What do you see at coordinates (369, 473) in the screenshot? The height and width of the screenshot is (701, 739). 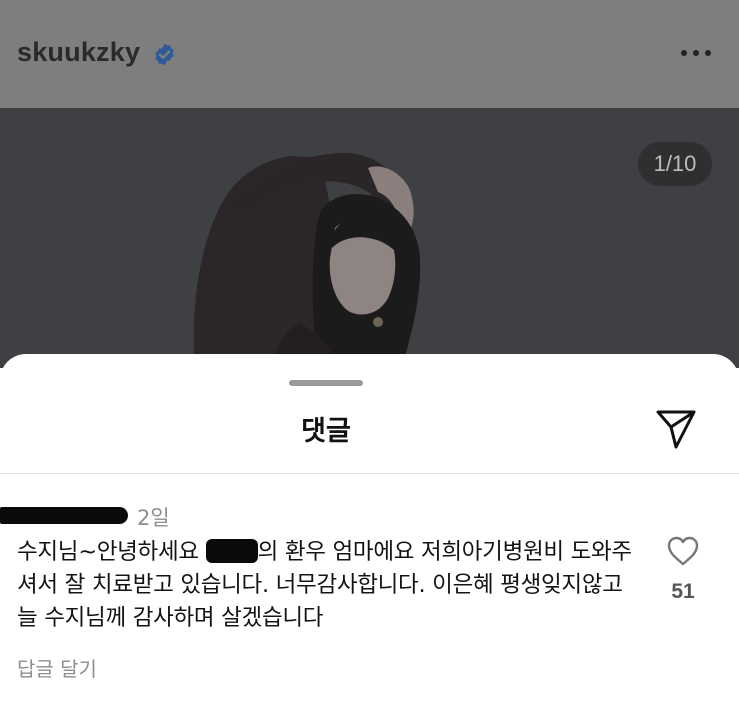 I see `sheet-divider` at bounding box center [369, 473].